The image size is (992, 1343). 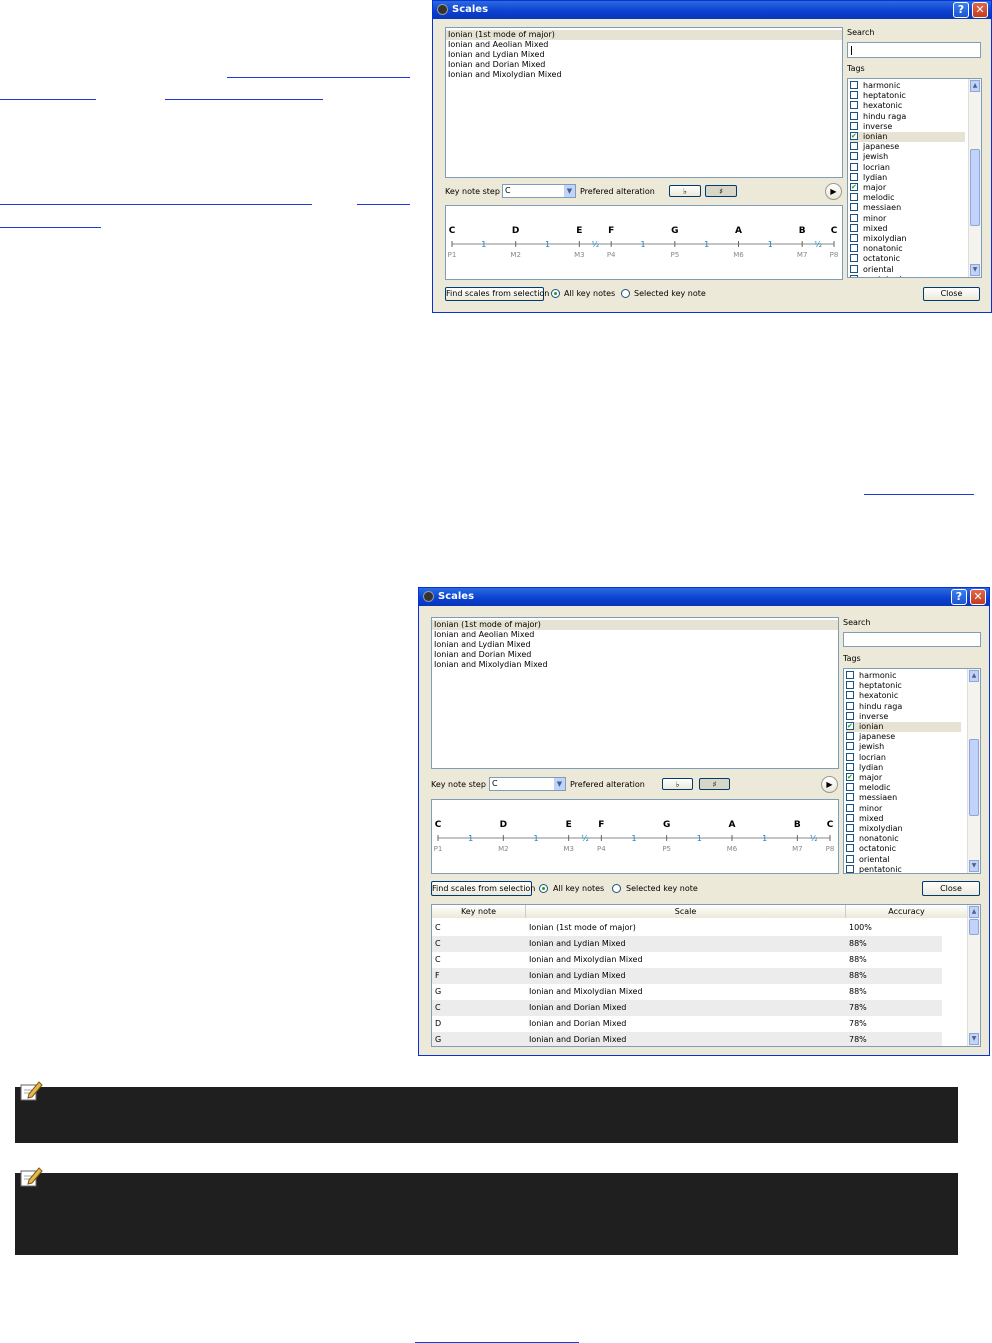 I want to click on table-row: C Ionian and Mixolydian Mixed 88%, so click(x=687, y=960).